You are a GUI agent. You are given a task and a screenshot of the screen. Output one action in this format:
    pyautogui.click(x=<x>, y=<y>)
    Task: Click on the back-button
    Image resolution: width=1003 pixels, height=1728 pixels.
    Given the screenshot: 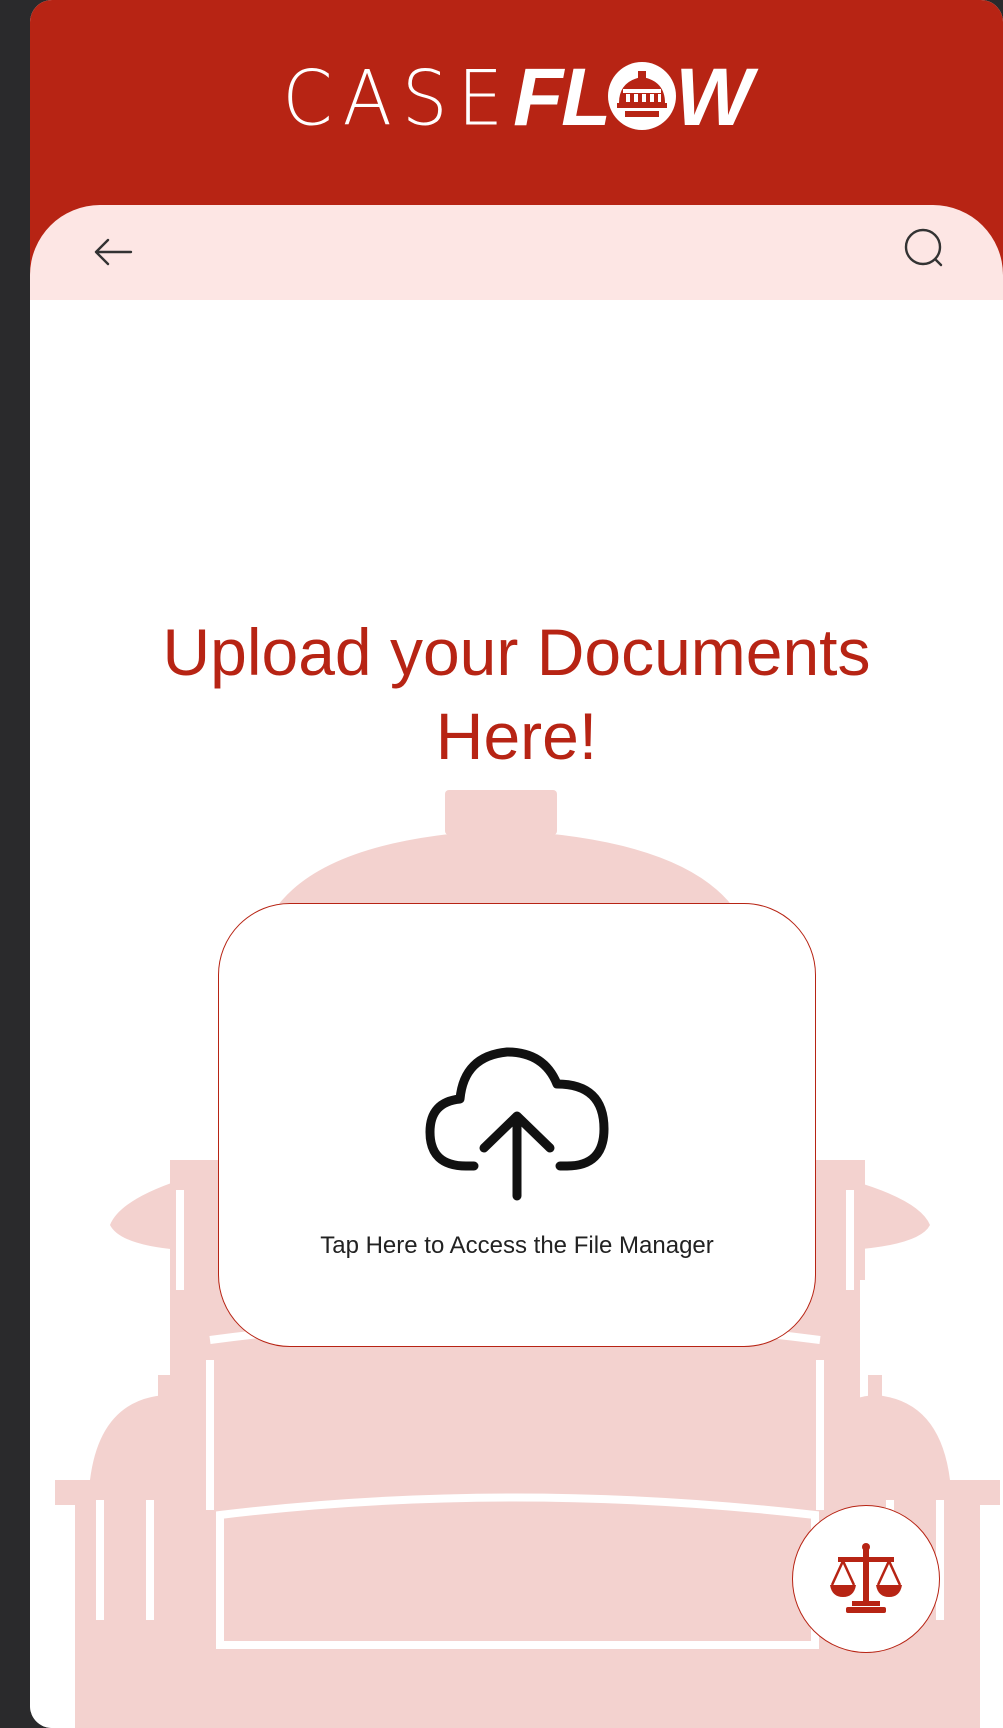 What is the action you would take?
    pyautogui.click(x=113, y=252)
    